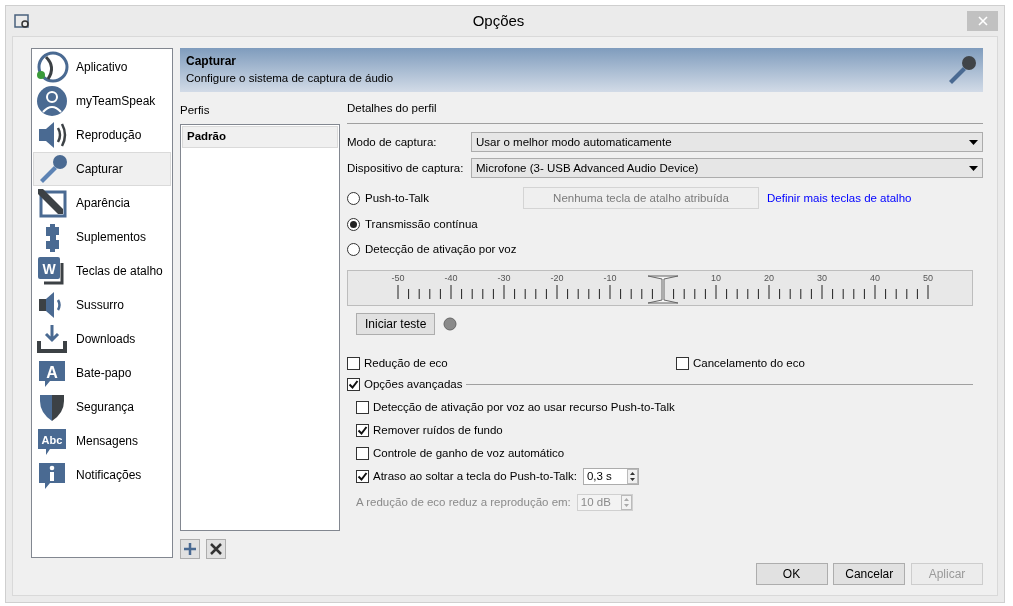 The width and height of the screenshot is (1013, 606). What do you see at coordinates (504, 279) in the screenshot?
I see `scale-label: -30` at bounding box center [504, 279].